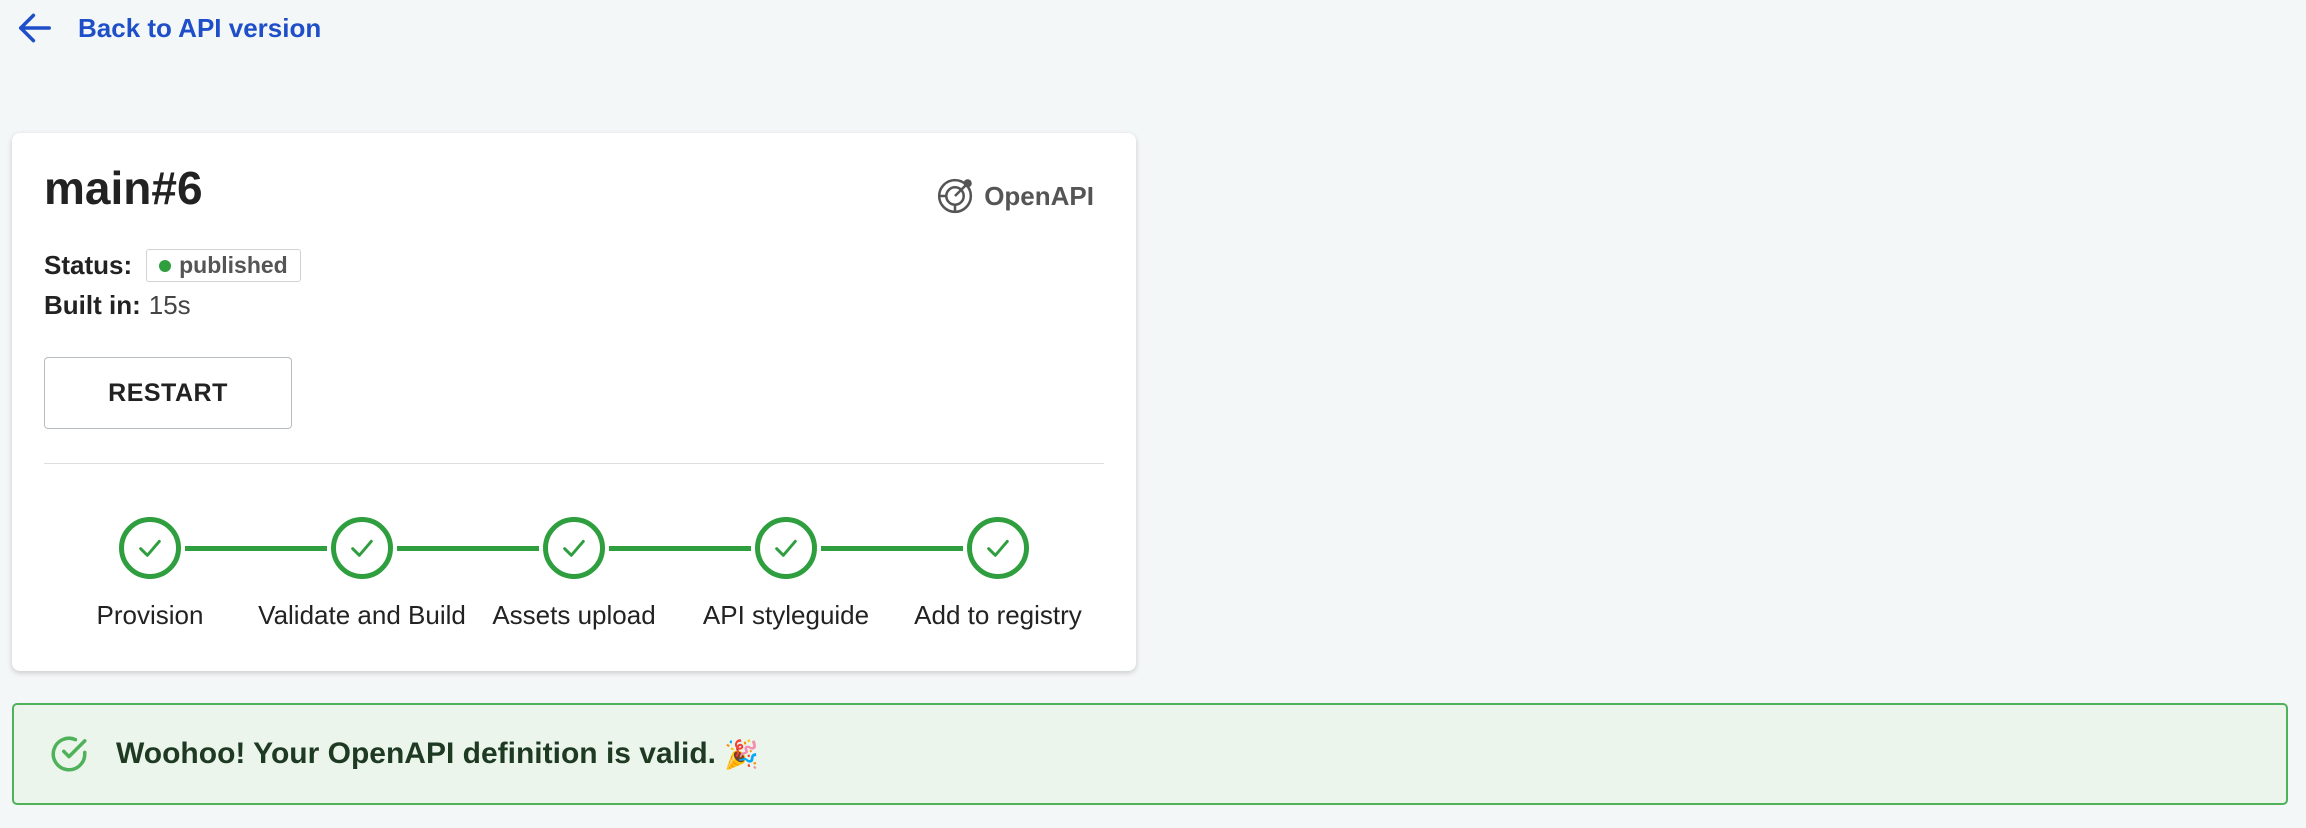  I want to click on party-emoji: 🎉, so click(741, 754).